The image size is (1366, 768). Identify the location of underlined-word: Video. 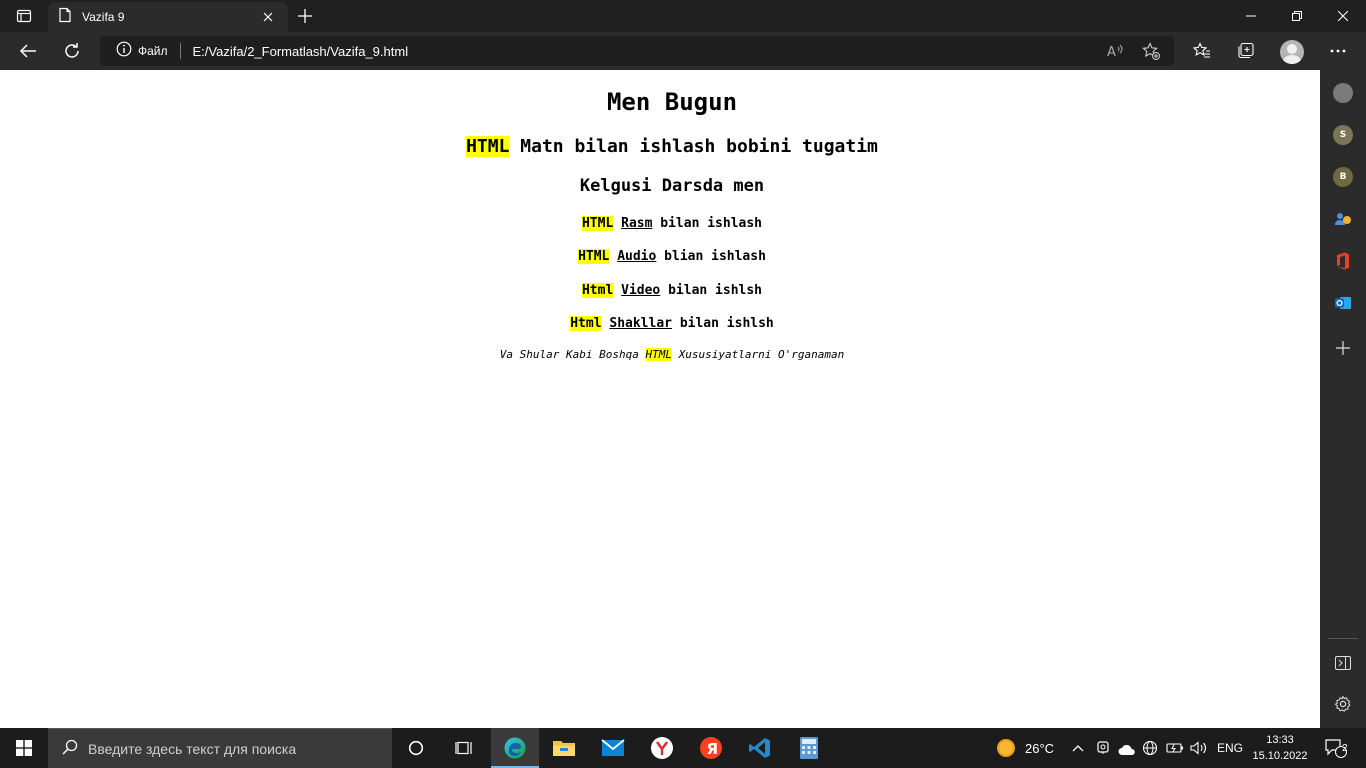
(641, 290).